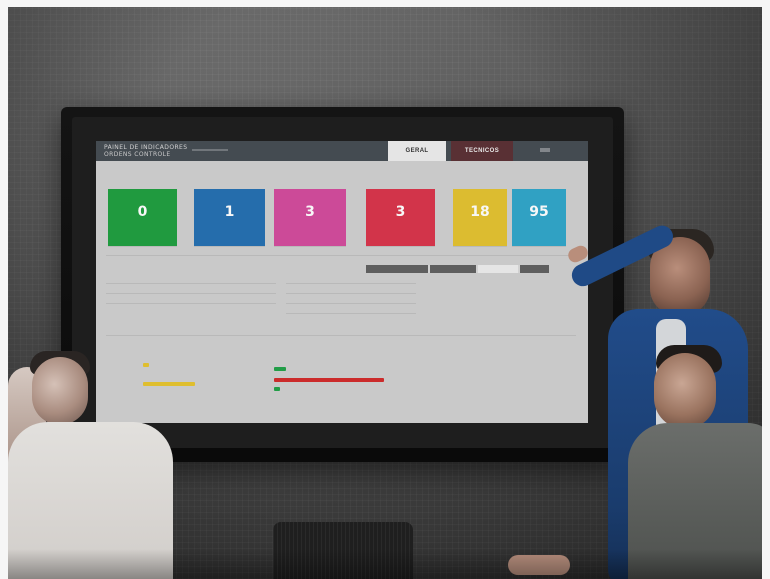 The height and width of the screenshot is (579, 770). What do you see at coordinates (685, 391) in the screenshot?
I see `attendee-right-head` at bounding box center [685, 391].